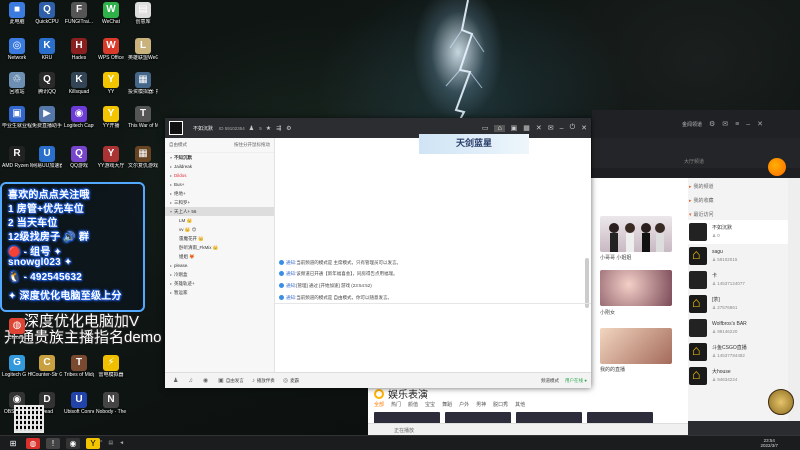 Image resolution: width=800 pixels, height=450 pixels. Describe the element at coordinates (101, 443) in the screenshot. I see `tray-arrow-icon: ^` at that location.